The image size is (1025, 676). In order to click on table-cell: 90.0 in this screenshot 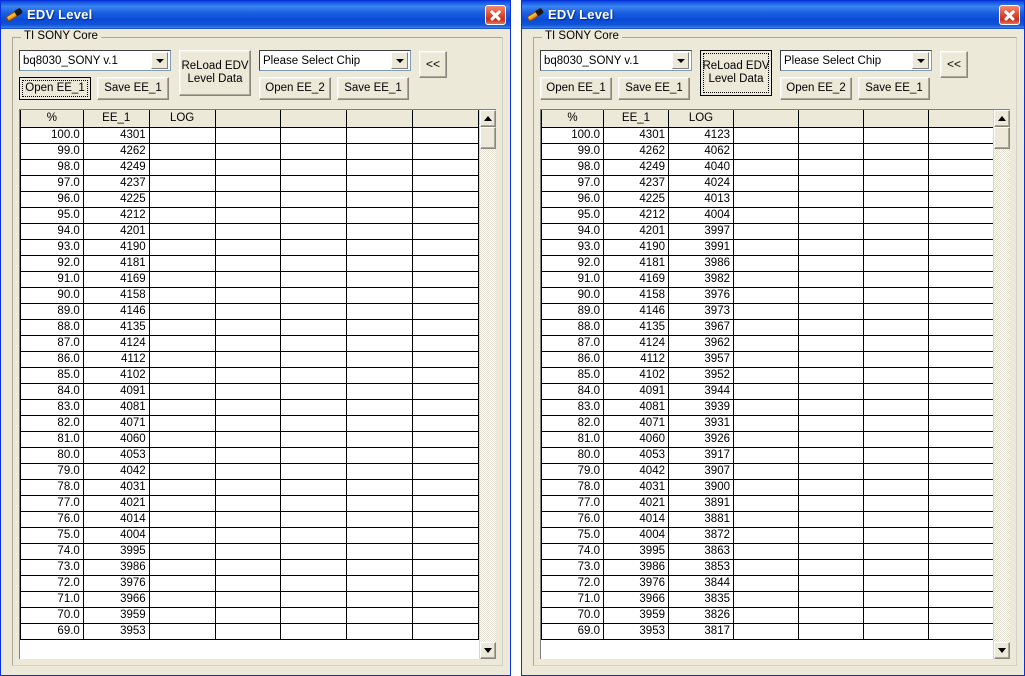, I will do `click(572, 295)`.